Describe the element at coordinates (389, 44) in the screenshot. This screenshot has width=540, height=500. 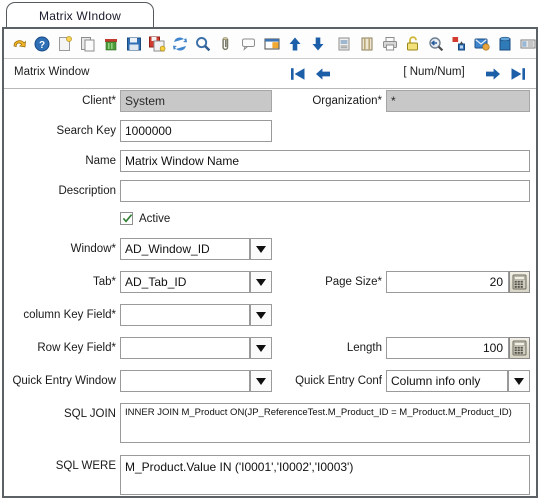
I see `print-icon` at that location.